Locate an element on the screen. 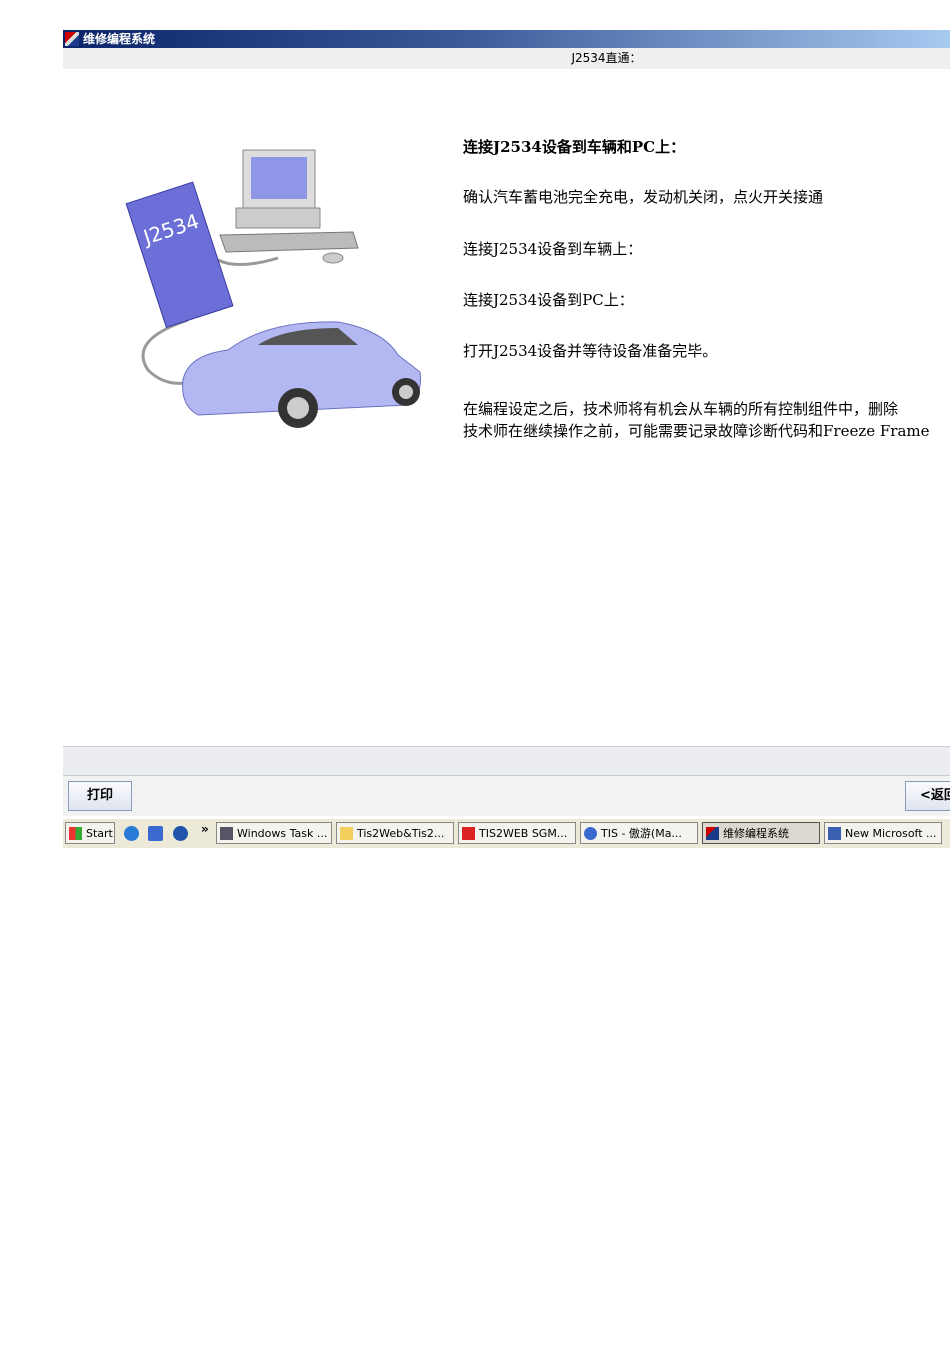  quick-launch-chevron: » is located at coordinates (205, 829).